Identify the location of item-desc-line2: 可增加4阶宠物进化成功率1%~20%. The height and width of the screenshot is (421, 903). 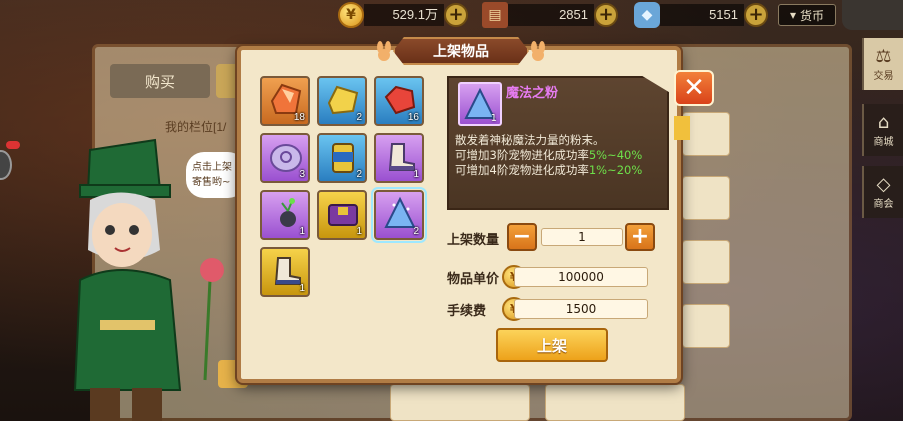
(557, 170).